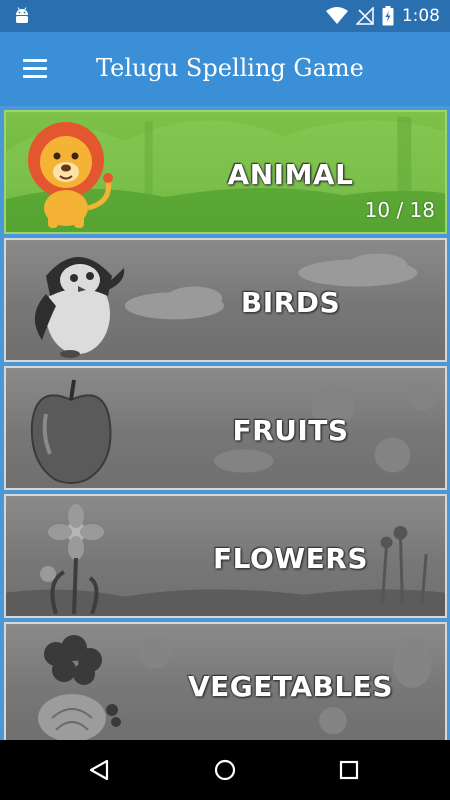 Image resolution: width=450 pixels, height=800 pixels. What do you see at coordinates (34, 68) in the screenshot?
I see `hamburger-menu-icon` at bounding box center [34, 68].